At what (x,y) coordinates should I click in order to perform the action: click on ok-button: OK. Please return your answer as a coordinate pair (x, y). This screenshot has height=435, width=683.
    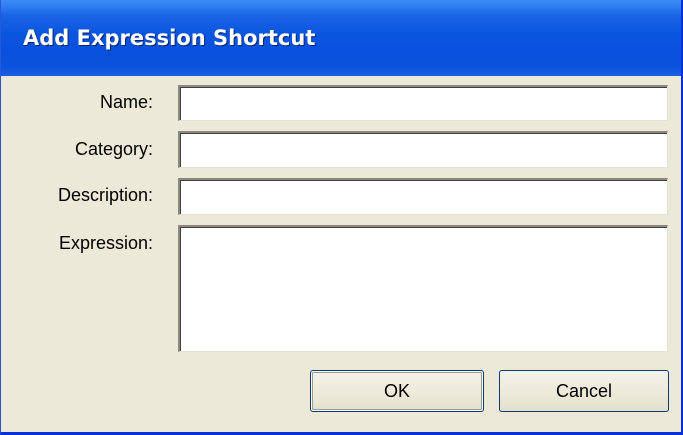
    Looking at the image, I should click on (397, 391).